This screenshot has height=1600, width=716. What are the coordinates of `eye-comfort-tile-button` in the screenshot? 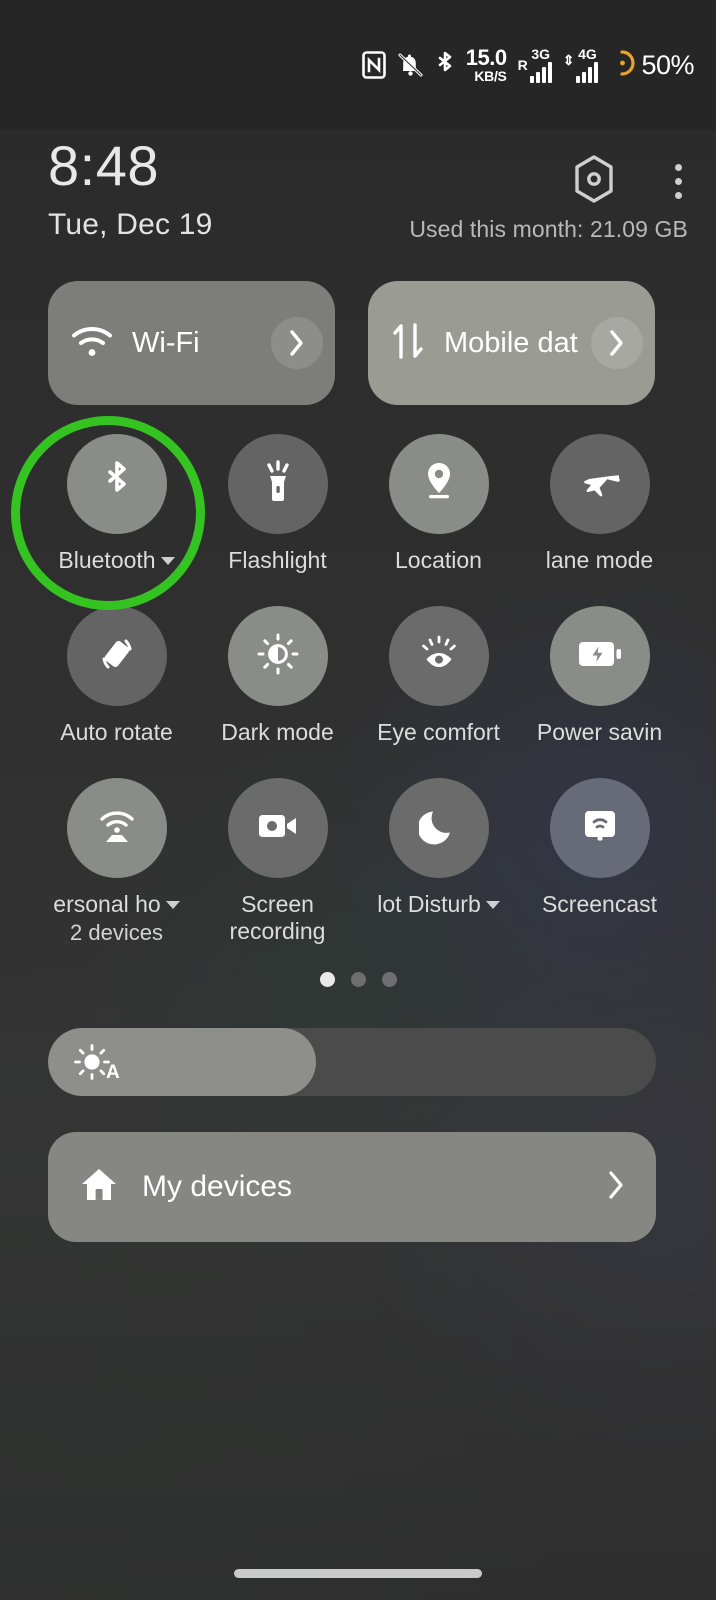 It's located at (438, 656).